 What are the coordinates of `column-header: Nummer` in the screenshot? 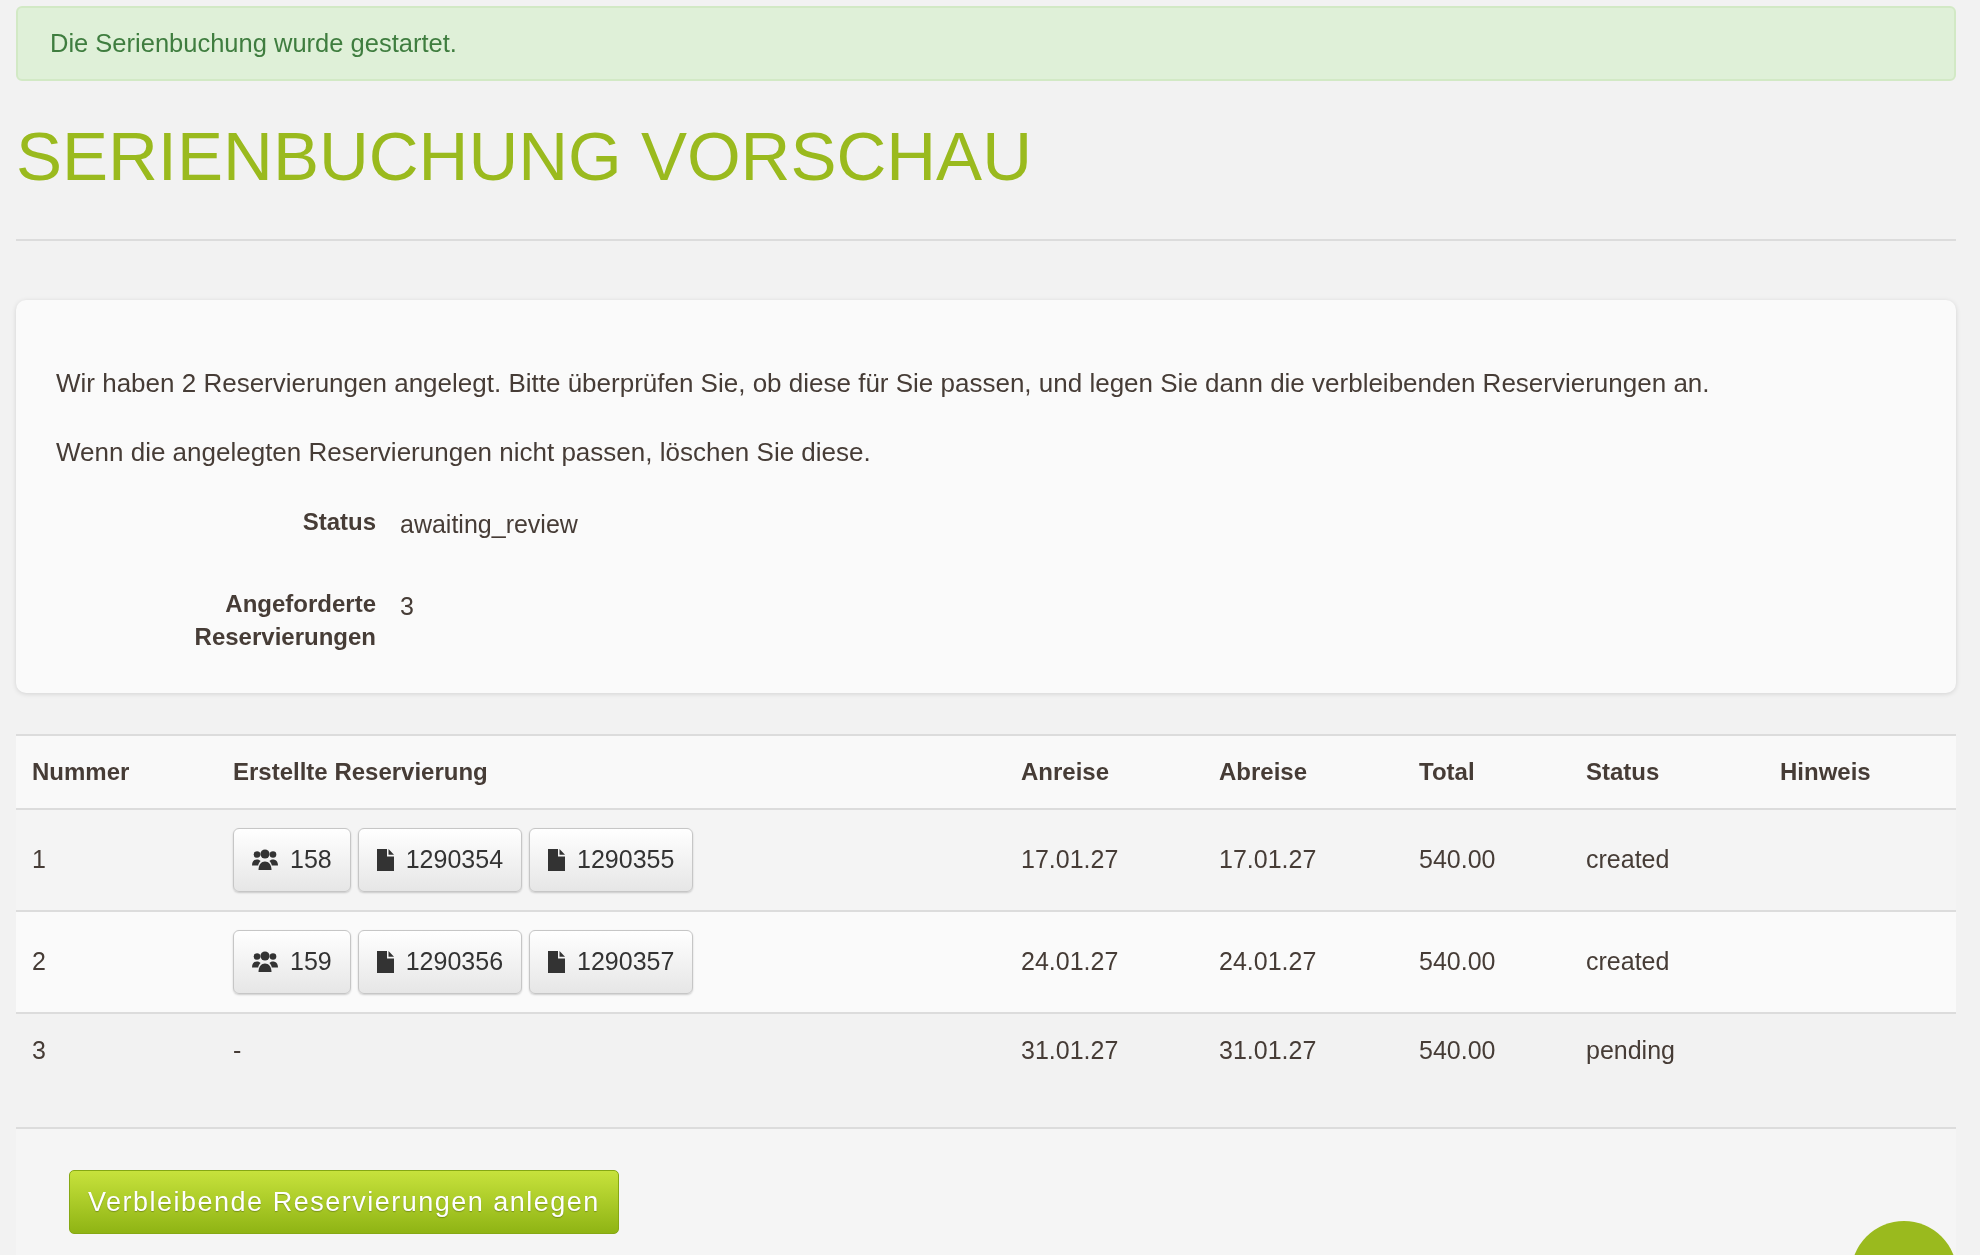 It's located at (116, 771).